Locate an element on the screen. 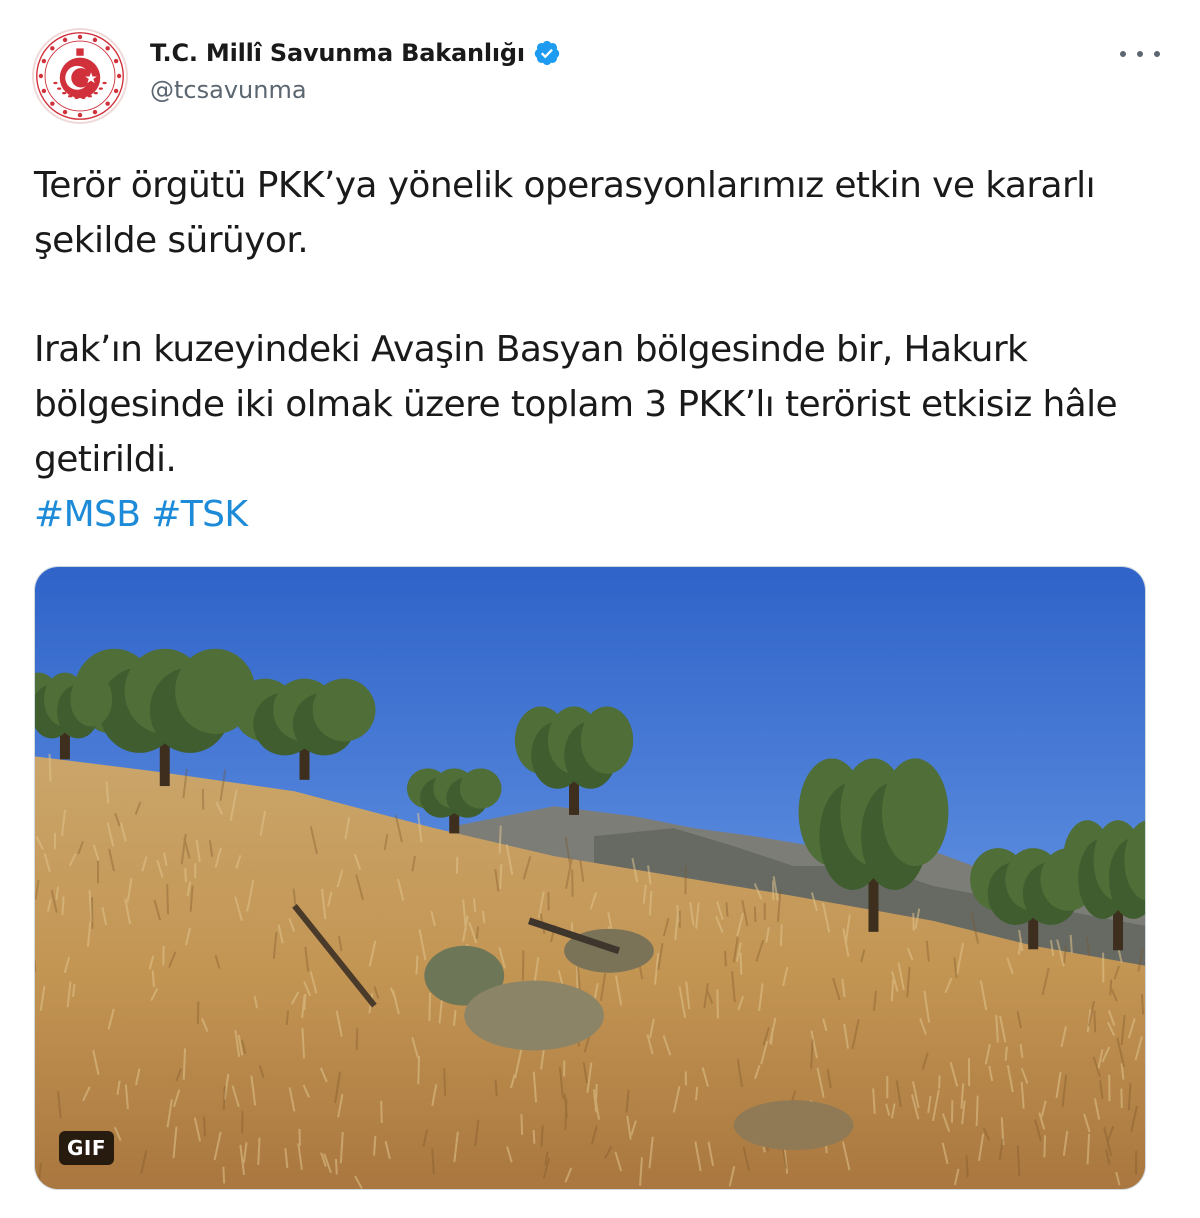 This screenshot has width=1200, height=1218. gif-badge: GIF is located at coordinates (87, 1148).